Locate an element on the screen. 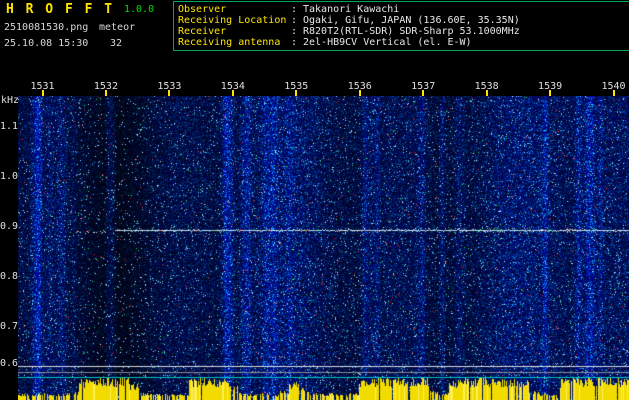  echo-count: 32 is located at coordinates (116, 43).